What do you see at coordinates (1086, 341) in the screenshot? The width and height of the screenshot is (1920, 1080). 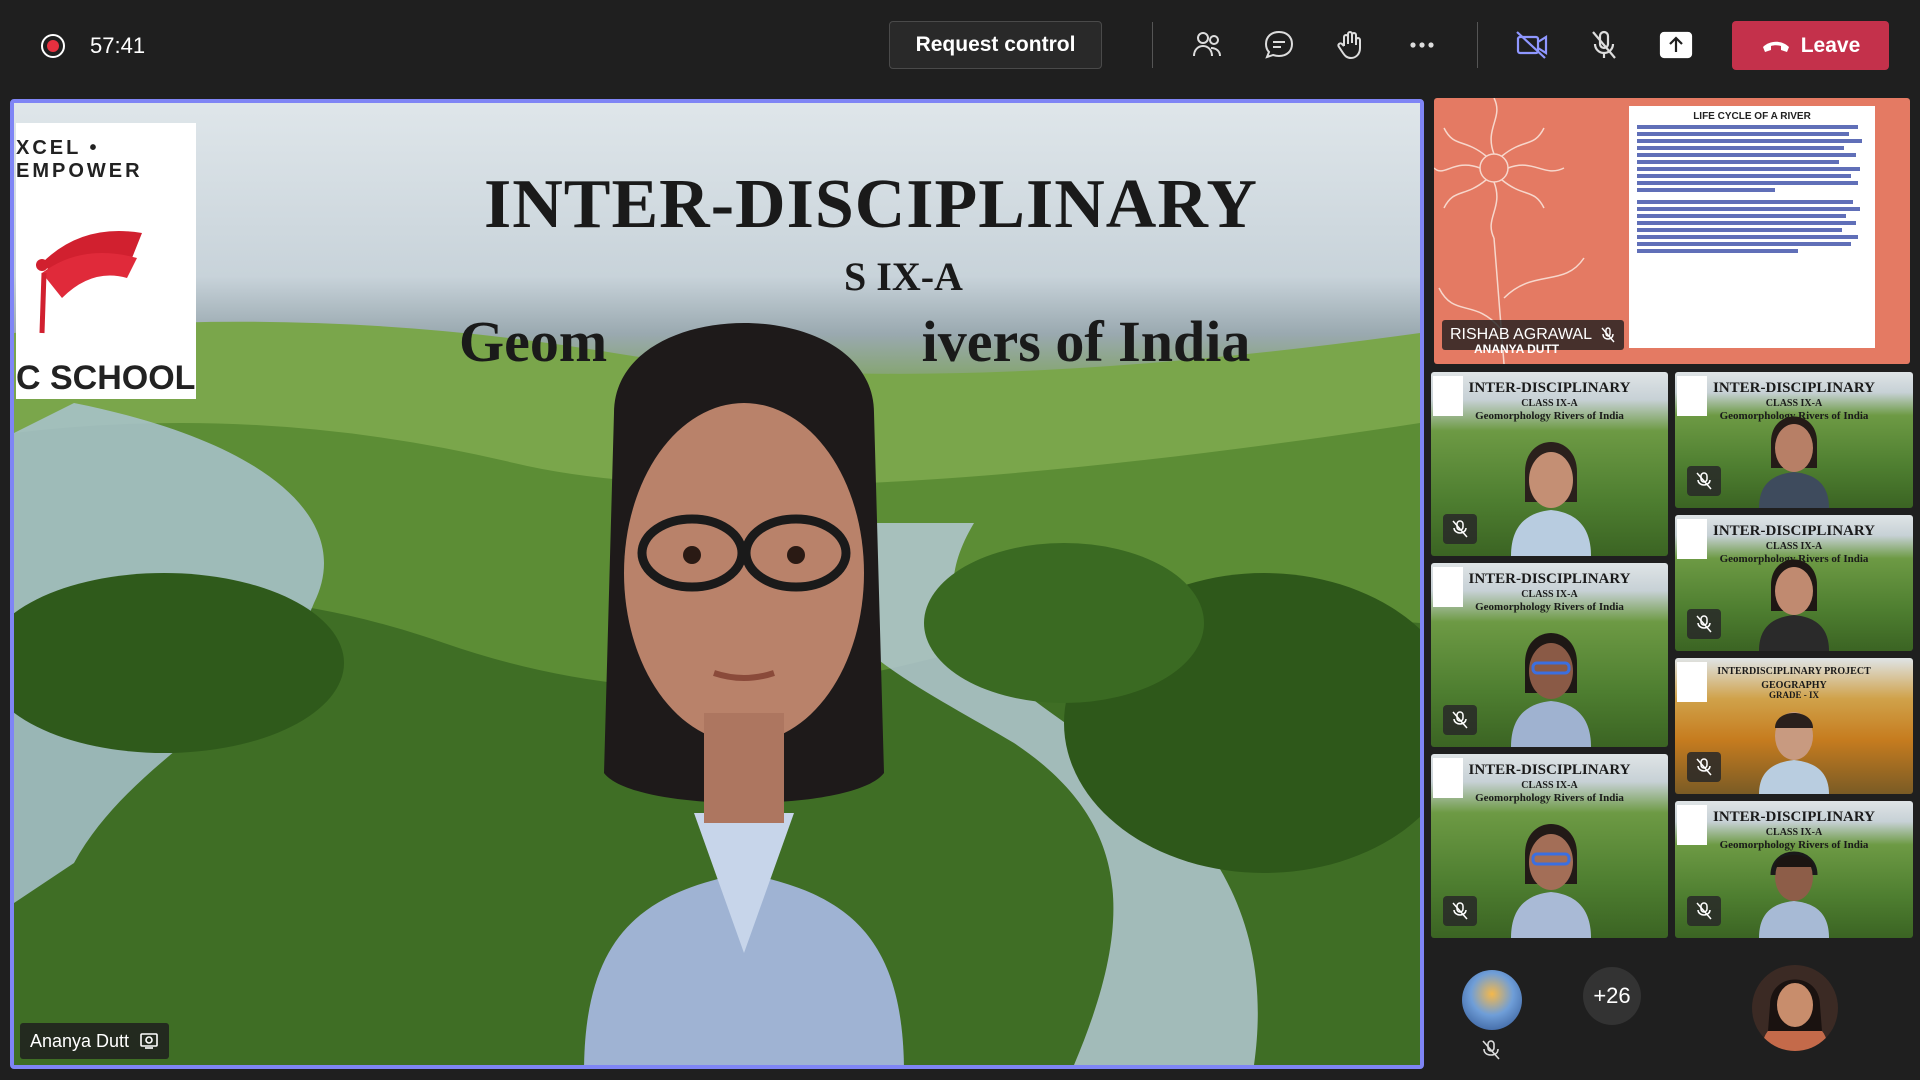 I see `slide-topic-right: ivers of India` at bounding box center [1086, 341].